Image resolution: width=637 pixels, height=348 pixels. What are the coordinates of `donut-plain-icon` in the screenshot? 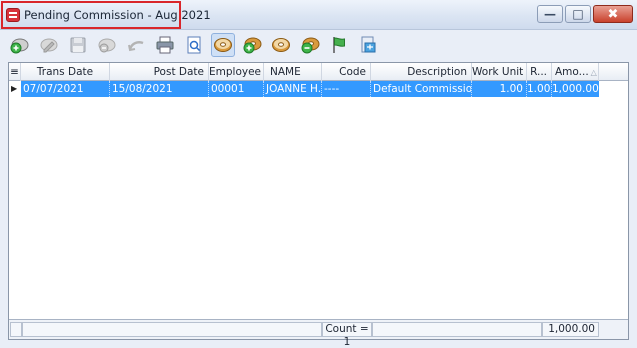 It's located at (281, 45).